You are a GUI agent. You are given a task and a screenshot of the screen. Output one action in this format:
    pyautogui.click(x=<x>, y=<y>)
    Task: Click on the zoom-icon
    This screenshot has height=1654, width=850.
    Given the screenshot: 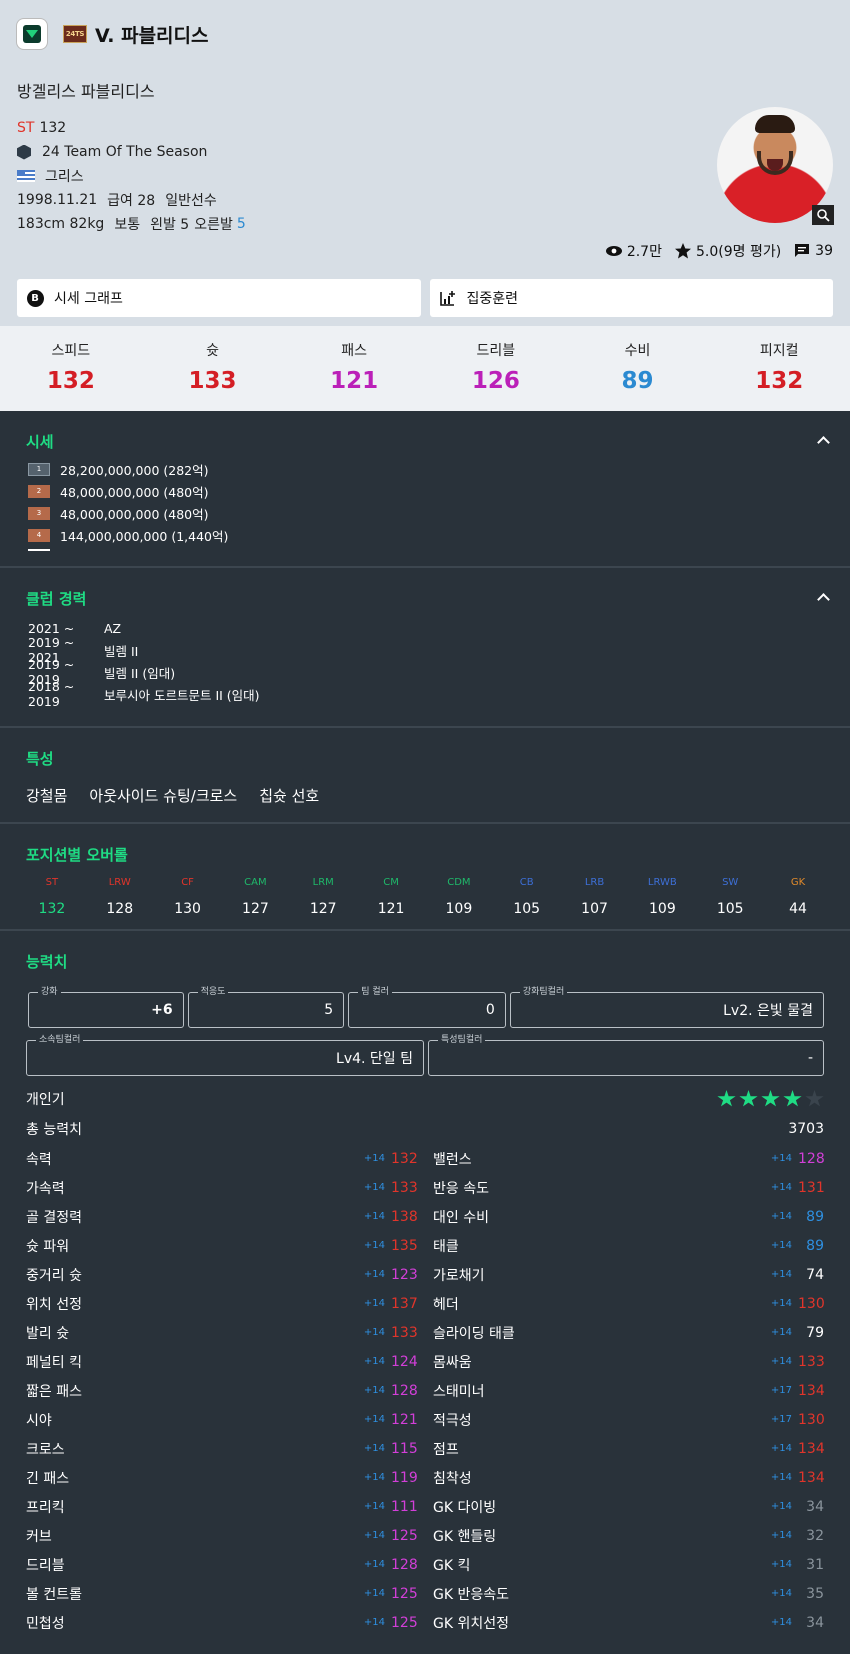 What is the action you would take?
    pyautogui.click(x=823, y=215)
    